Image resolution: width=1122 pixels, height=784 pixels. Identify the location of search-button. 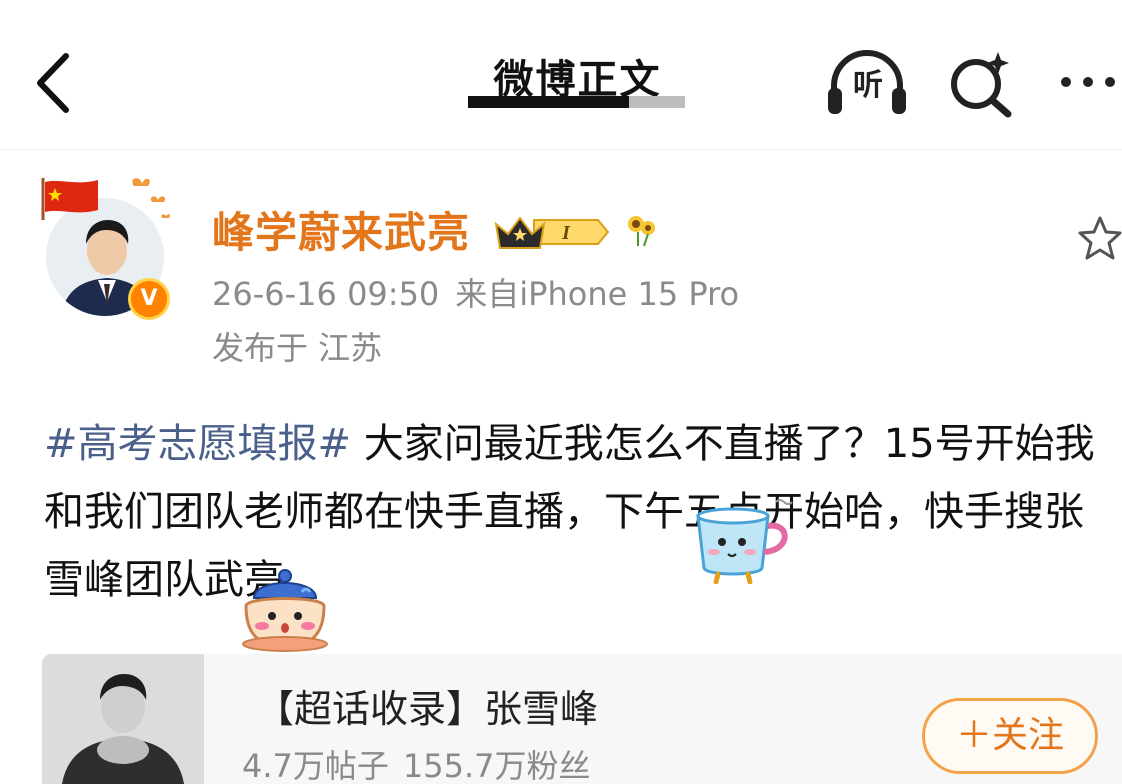
(981, 83).